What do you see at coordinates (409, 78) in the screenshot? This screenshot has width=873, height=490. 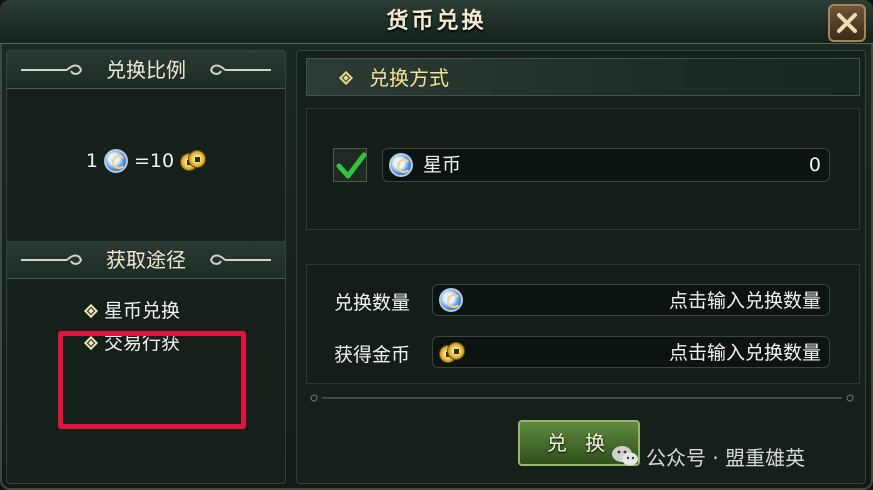 I see `method-title: 兑换方式` at bounding box center [409, 78].